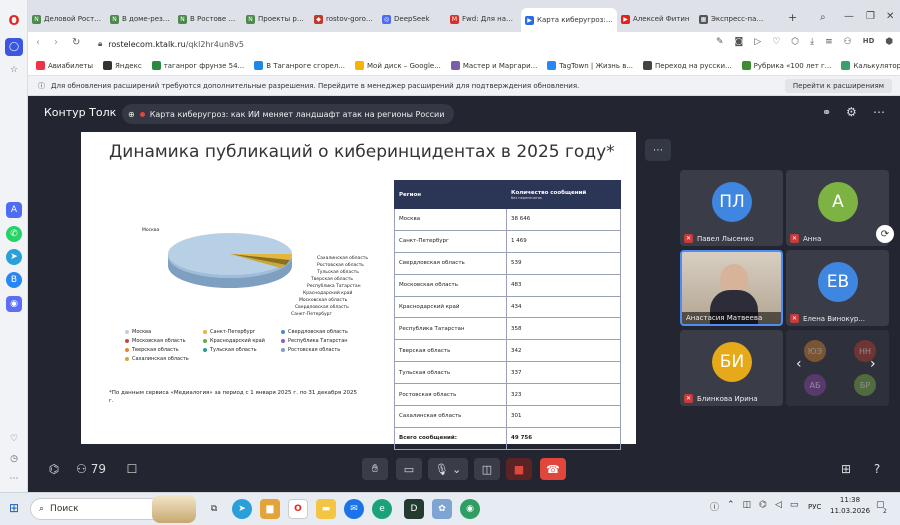  Describe the element at coordinates (848, 42) in the screenshot. I see `profile-icon: ⚇` at that location.